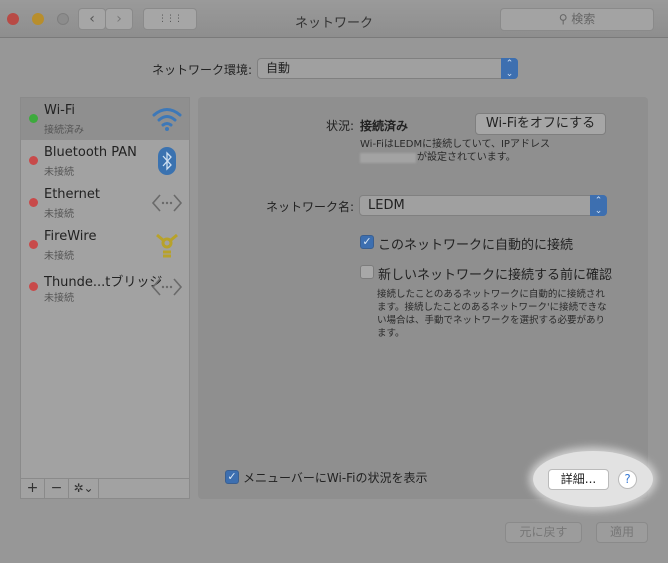 The image size is (668, 563). Describe the element at coordinates (334, 19) in the screenshot. I see `title-bar: ‹ › ⋮⋮⋮ ネットワーク ⚲ 検索` at that location.